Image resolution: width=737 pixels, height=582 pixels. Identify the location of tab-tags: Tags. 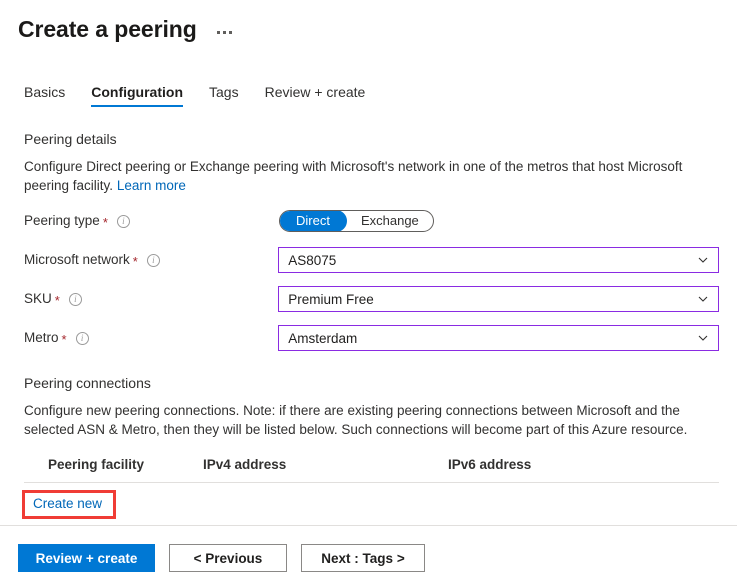
(224, 95).